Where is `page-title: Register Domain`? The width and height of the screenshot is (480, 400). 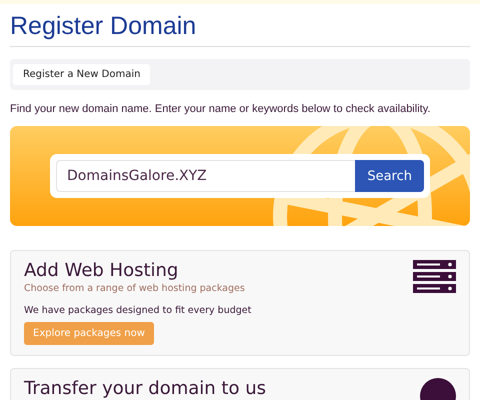 page-title: Register Domain is located at coordinates (103, 26).